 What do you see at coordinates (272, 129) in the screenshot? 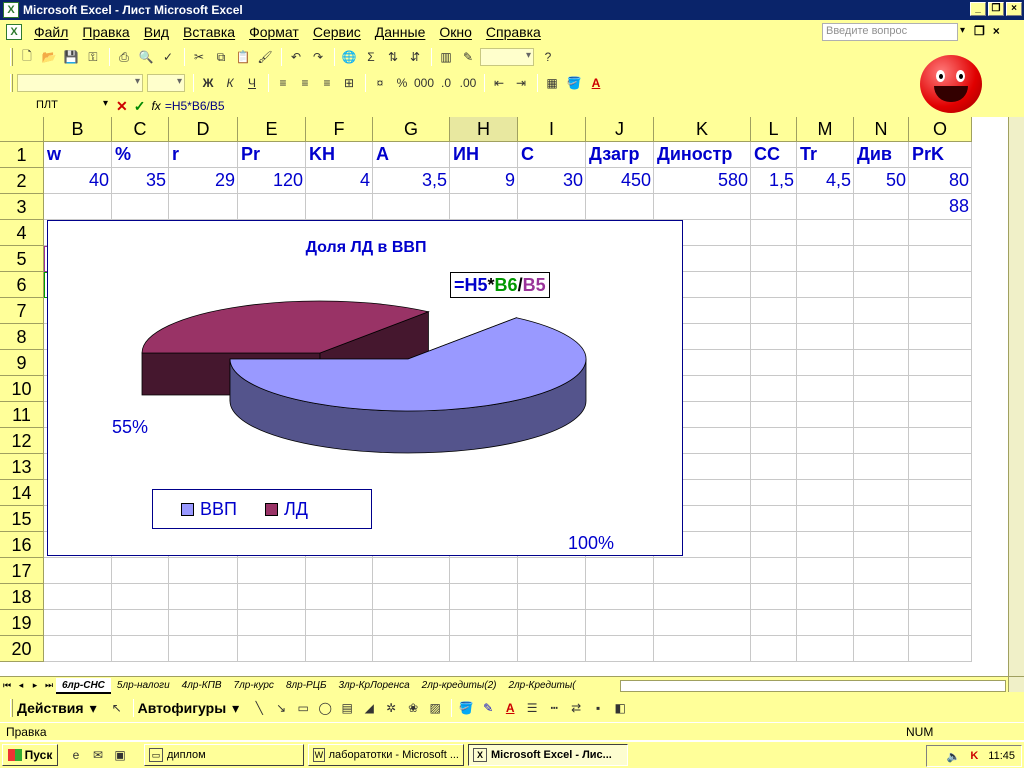
I see `column-header-e: E` at bounding box center [272, 129].